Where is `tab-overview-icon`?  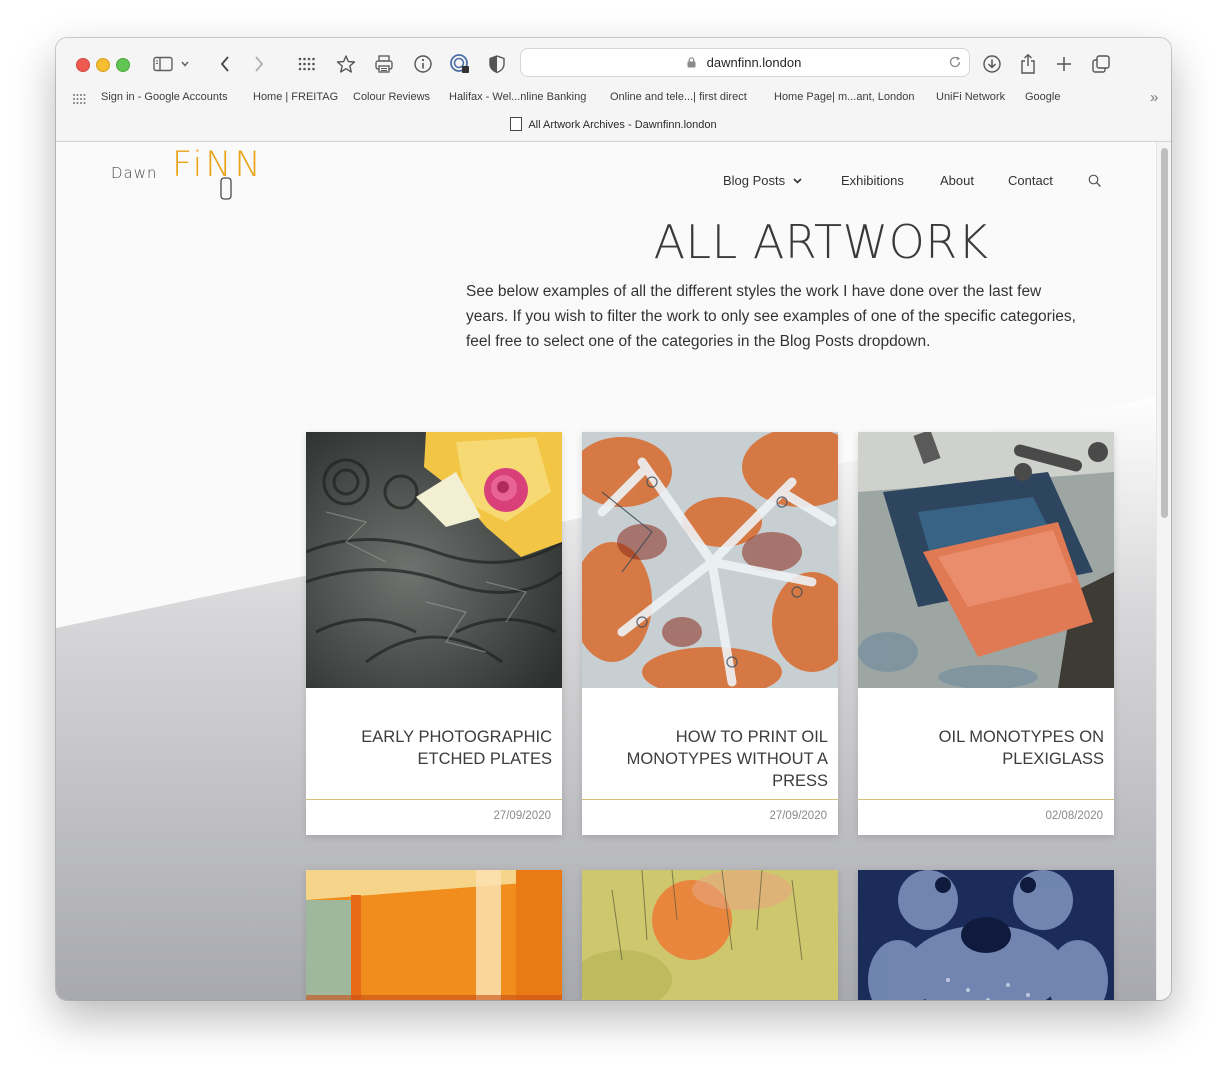 tab-overview-icon is located at coordinates (1101, 64).